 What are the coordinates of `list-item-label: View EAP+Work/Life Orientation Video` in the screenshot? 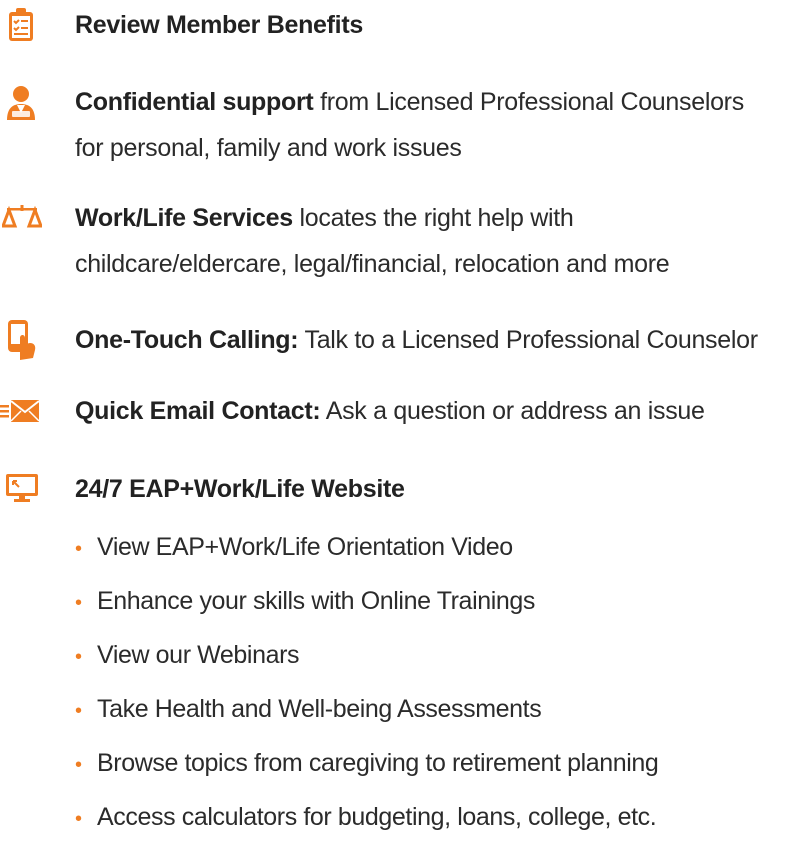 It's located at (305, 547).